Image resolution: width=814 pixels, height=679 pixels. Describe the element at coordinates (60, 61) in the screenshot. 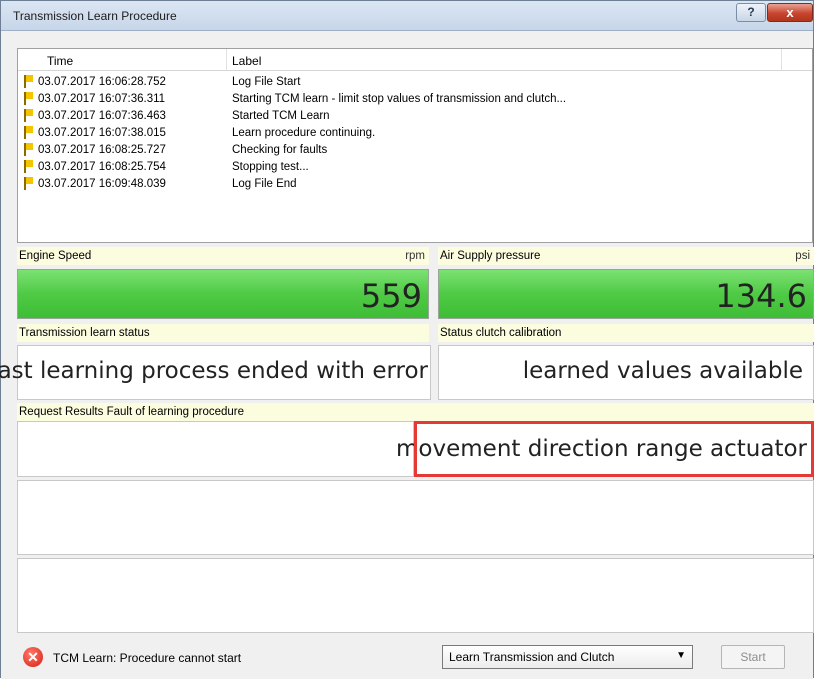

I see `column-header-time: Time` at that location.